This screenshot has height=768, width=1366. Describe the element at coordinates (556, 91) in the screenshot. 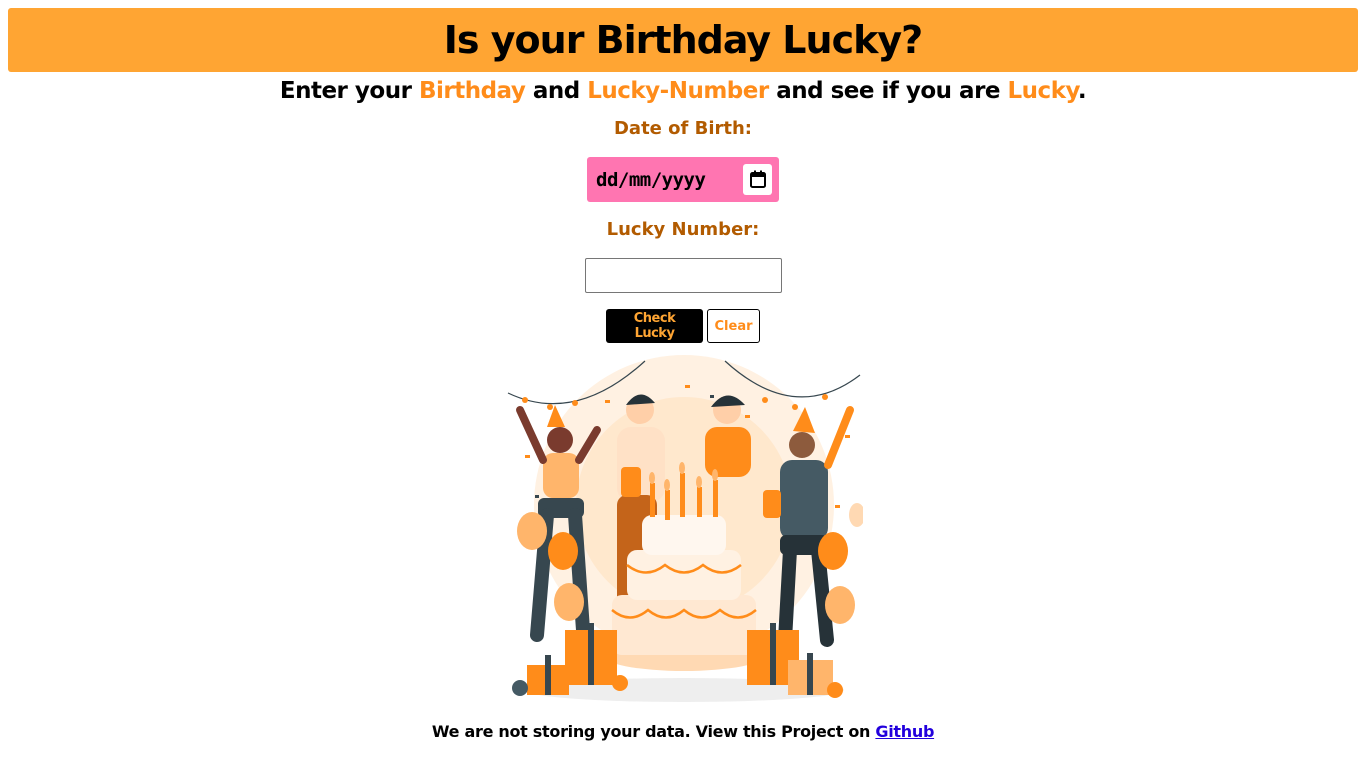

I see `subtitle-text: and` at that location.